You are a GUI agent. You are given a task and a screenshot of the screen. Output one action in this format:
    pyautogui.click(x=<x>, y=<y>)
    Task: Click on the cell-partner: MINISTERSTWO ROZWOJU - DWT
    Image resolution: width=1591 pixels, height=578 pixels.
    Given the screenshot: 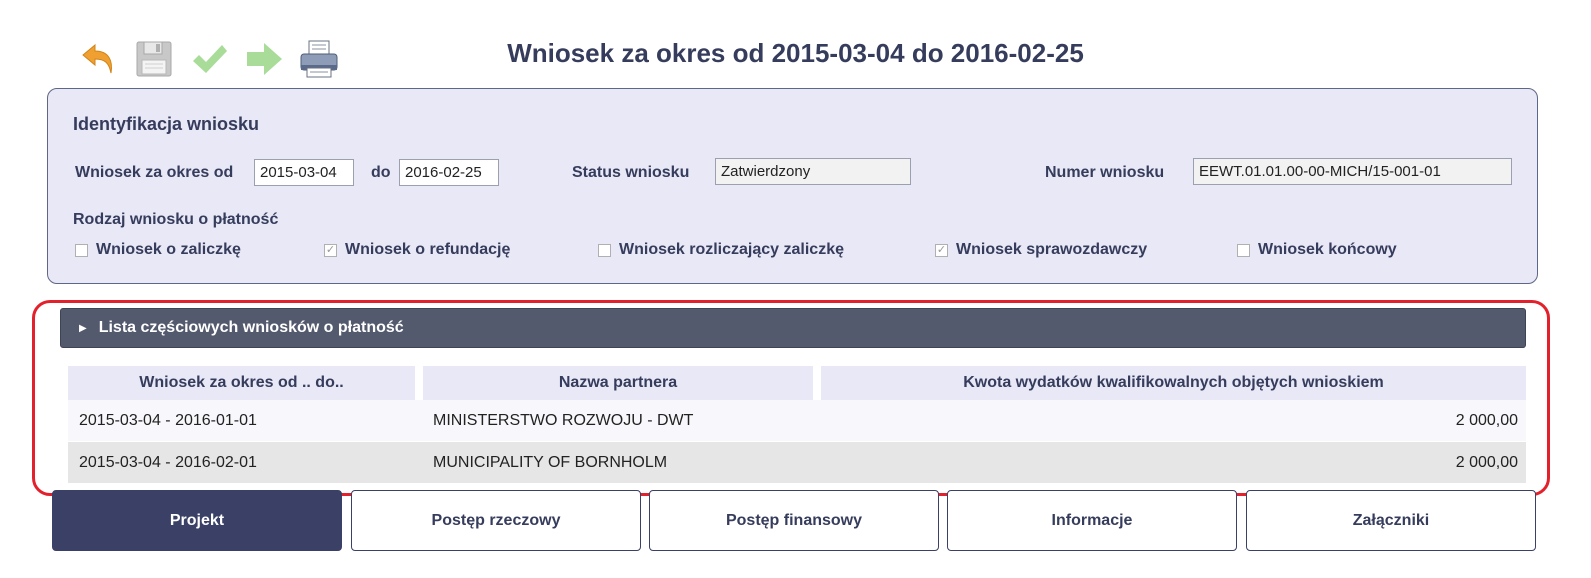 What is the action you would take?
    pyautogui.click(x=563, y=420)
    